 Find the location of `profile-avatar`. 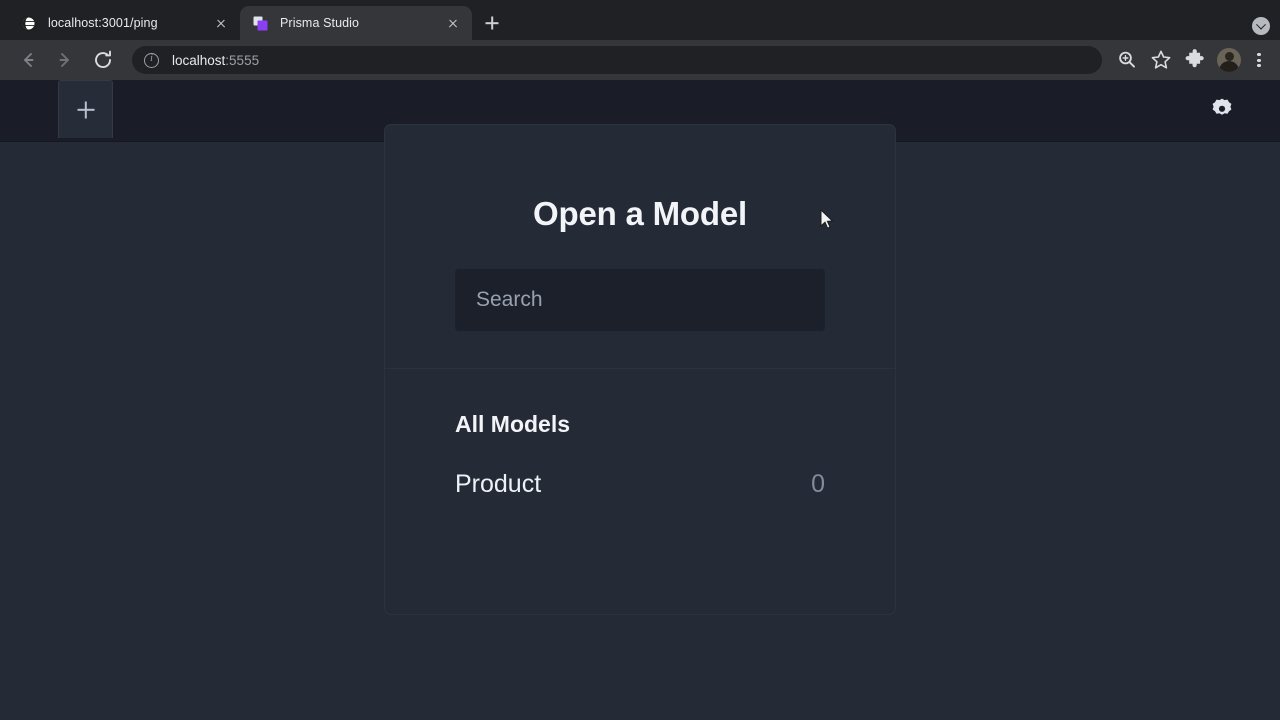

profile-avatar is located at coordinates (1229, 60).